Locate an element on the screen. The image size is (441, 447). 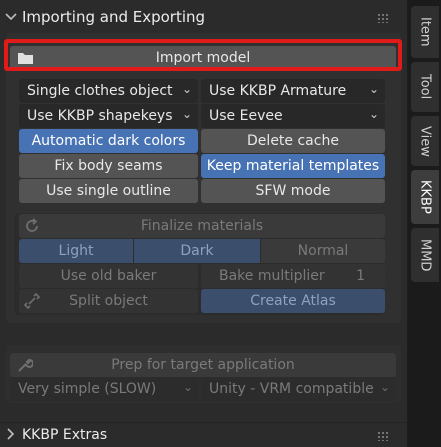
render-engine-value: Use Eevee is located at coordinates (246, 116).